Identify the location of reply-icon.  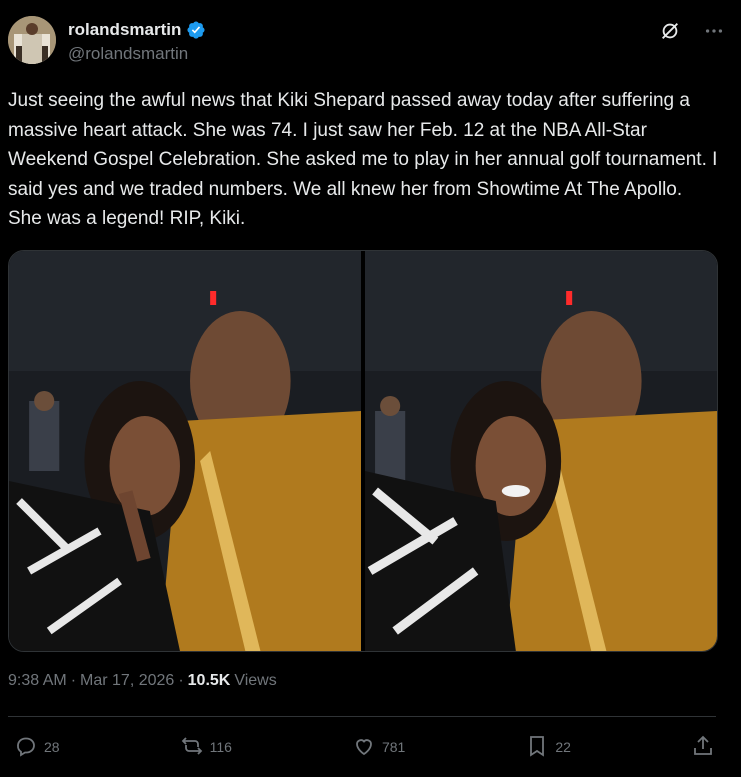
(26, 747).